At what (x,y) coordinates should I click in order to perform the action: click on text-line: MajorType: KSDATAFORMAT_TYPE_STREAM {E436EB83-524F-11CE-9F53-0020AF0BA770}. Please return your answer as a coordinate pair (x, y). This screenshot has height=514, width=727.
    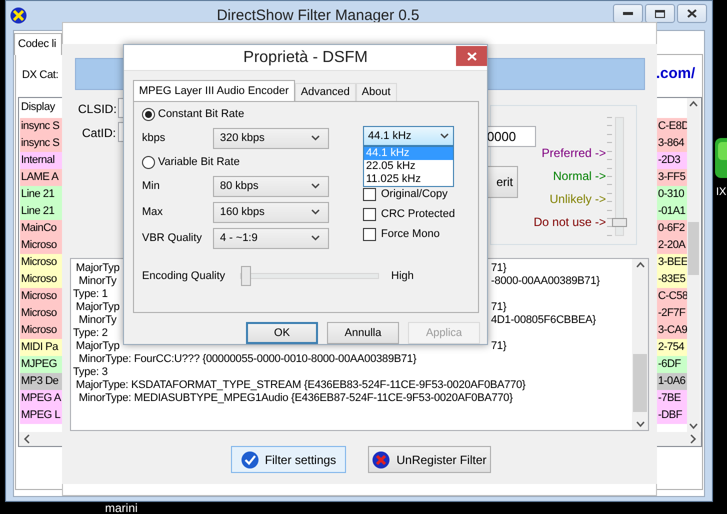
    Looking at the image, I should click on (300, 385).